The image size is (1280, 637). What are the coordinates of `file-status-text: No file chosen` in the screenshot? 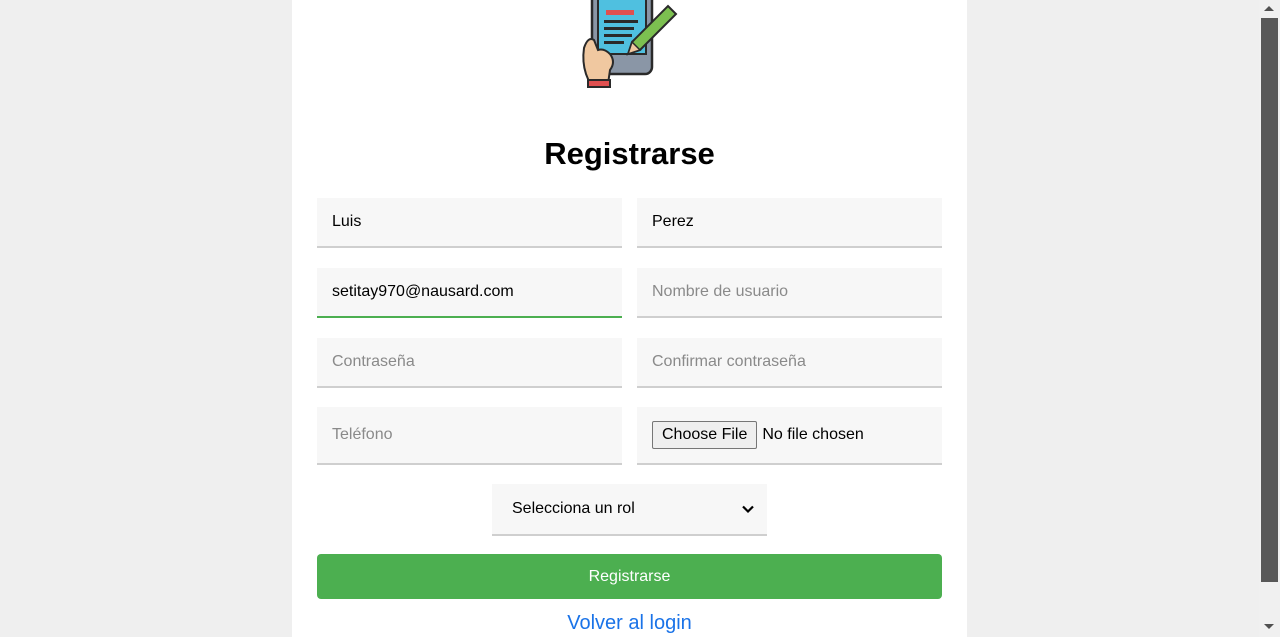 It's located at (813, 434).